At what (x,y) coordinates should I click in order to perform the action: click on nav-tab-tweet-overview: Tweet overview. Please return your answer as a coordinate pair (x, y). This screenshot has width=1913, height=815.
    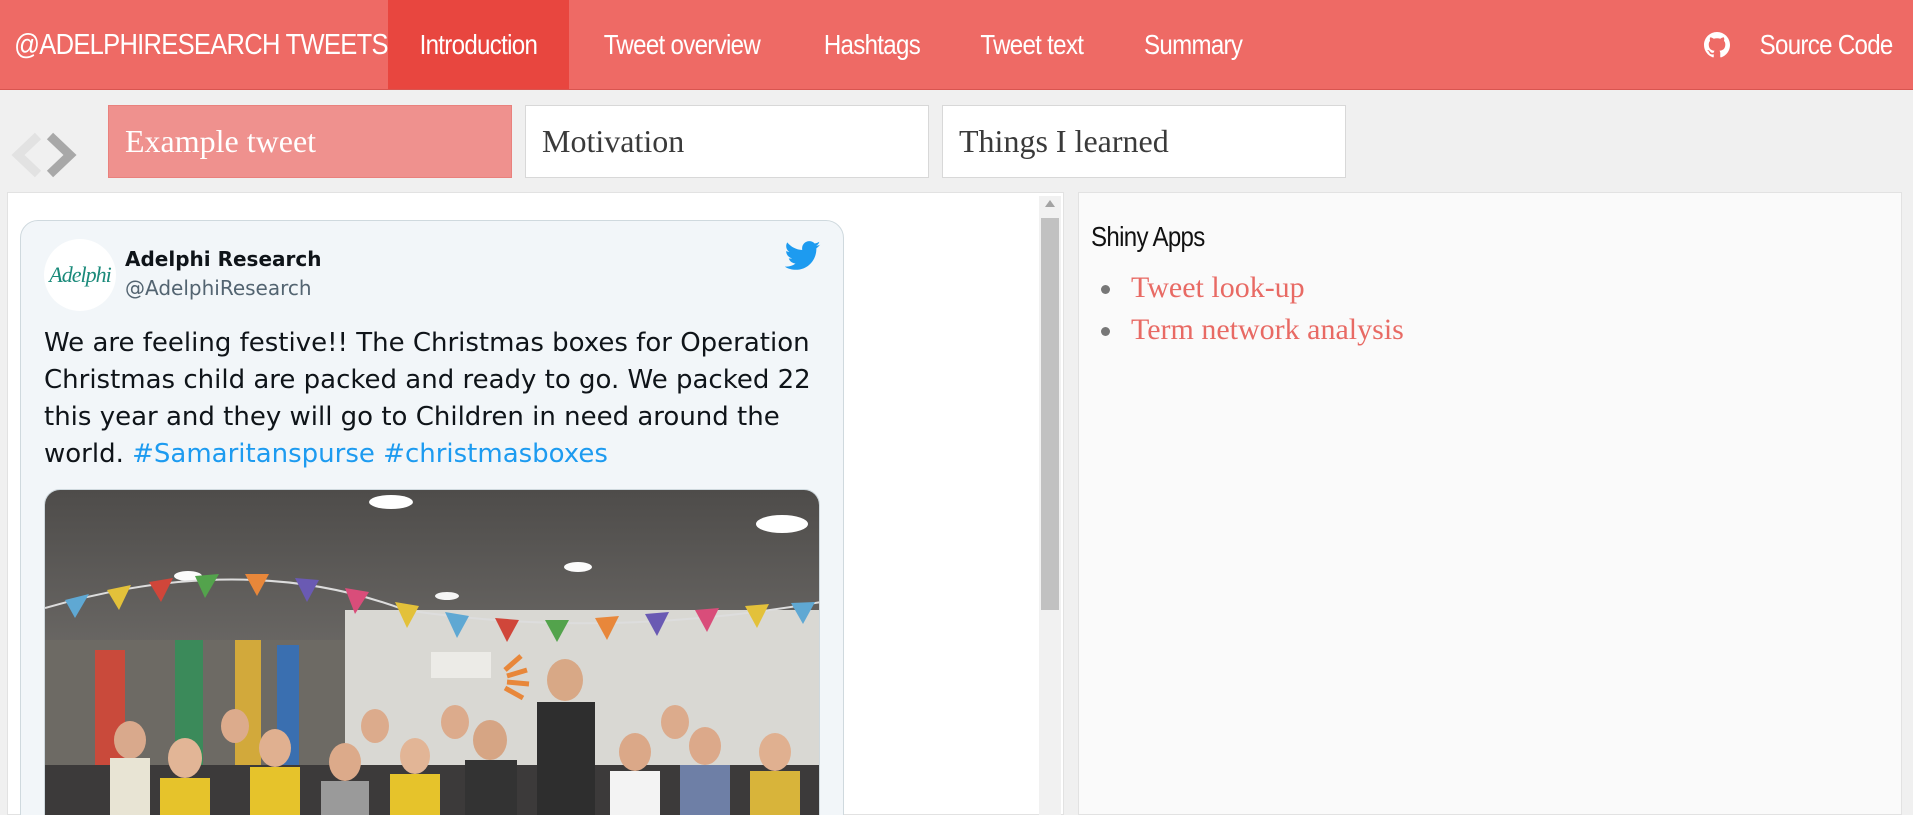
    Looking at the image, I should click on (682, 44).